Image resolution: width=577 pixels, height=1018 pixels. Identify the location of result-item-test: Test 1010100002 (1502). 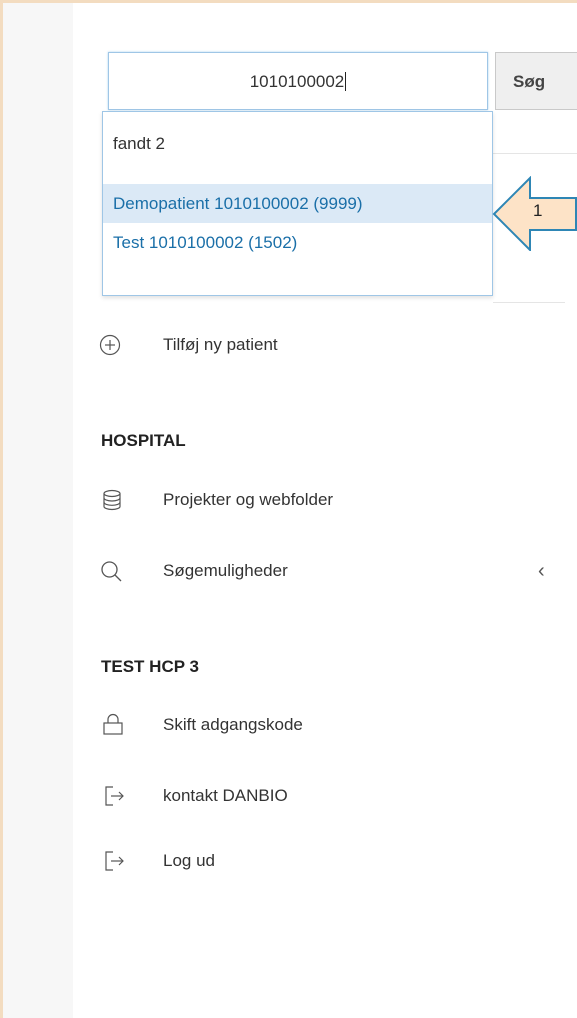
(297, 242).